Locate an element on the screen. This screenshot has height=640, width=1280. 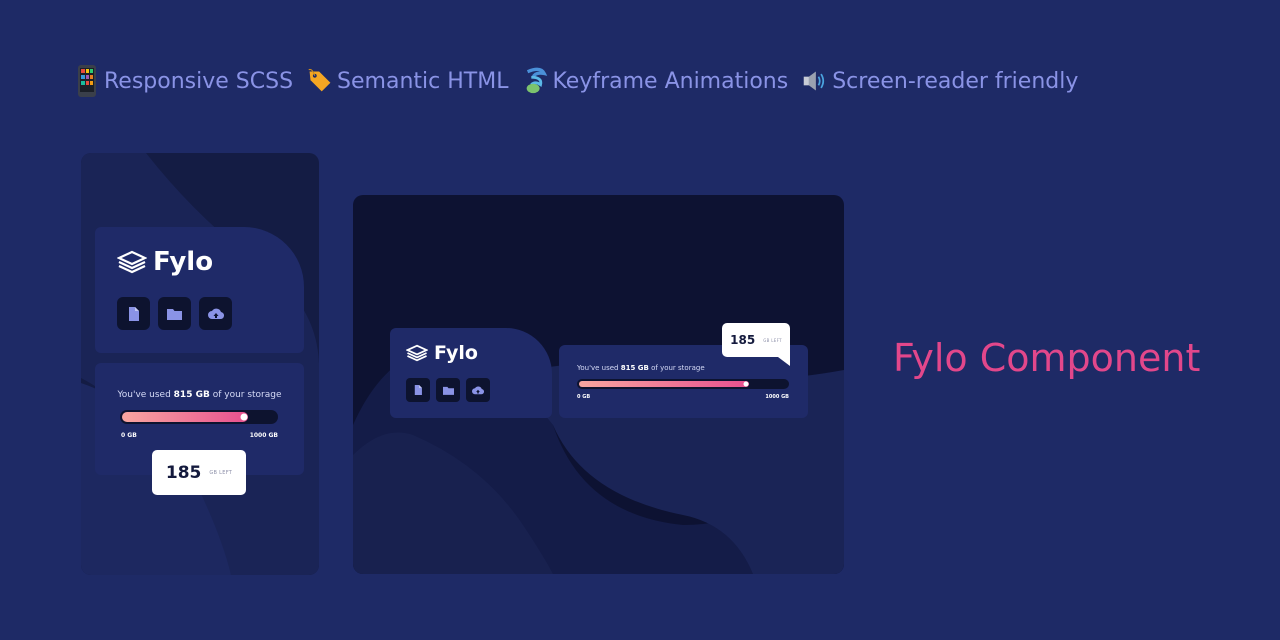
tag-icon is located at coordinates (320, 81).